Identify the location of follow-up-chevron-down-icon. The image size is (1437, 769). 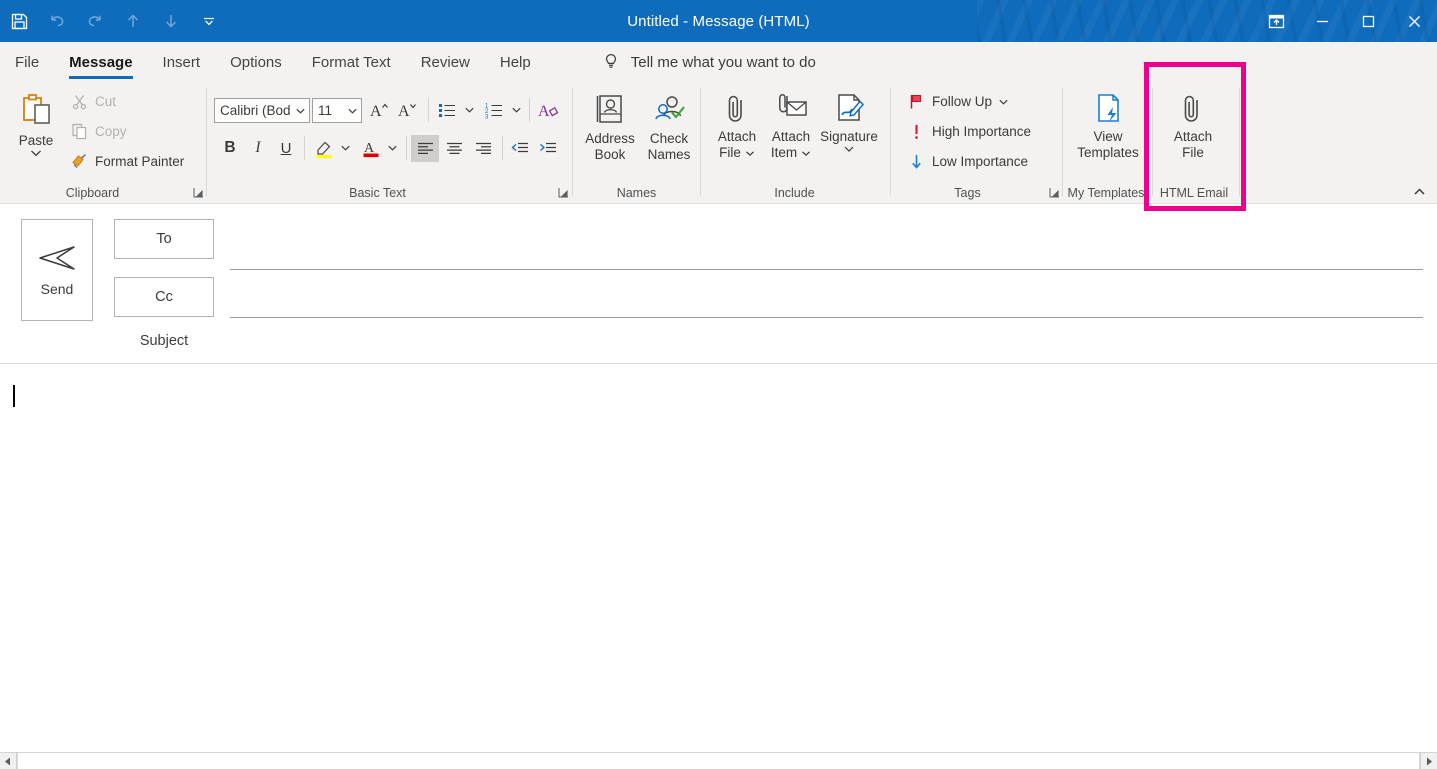
(1003, 102).